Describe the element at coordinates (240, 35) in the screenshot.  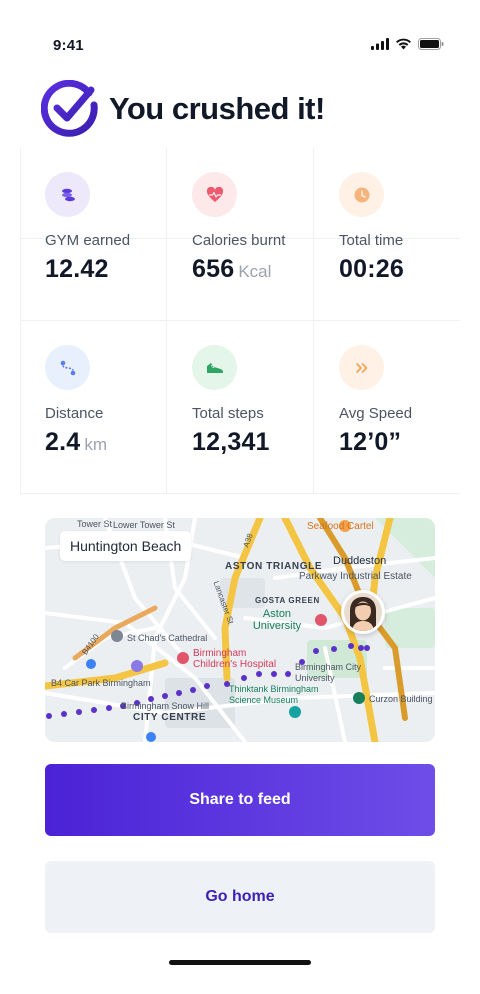
I see `status-bar: 9:41` at that location.